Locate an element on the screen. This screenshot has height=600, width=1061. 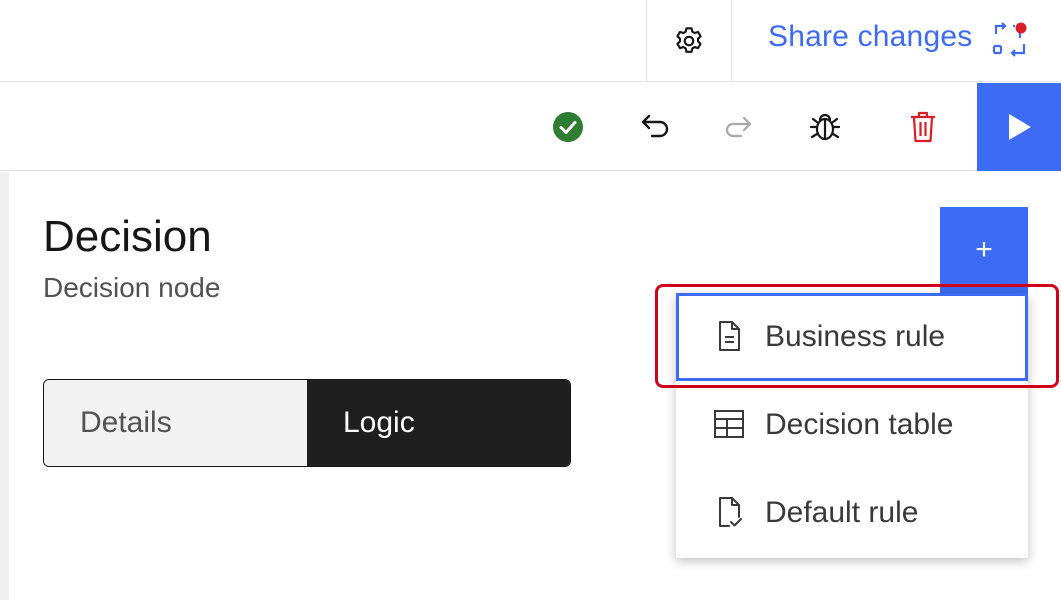
settings-button is located at coordinates (689, 41).